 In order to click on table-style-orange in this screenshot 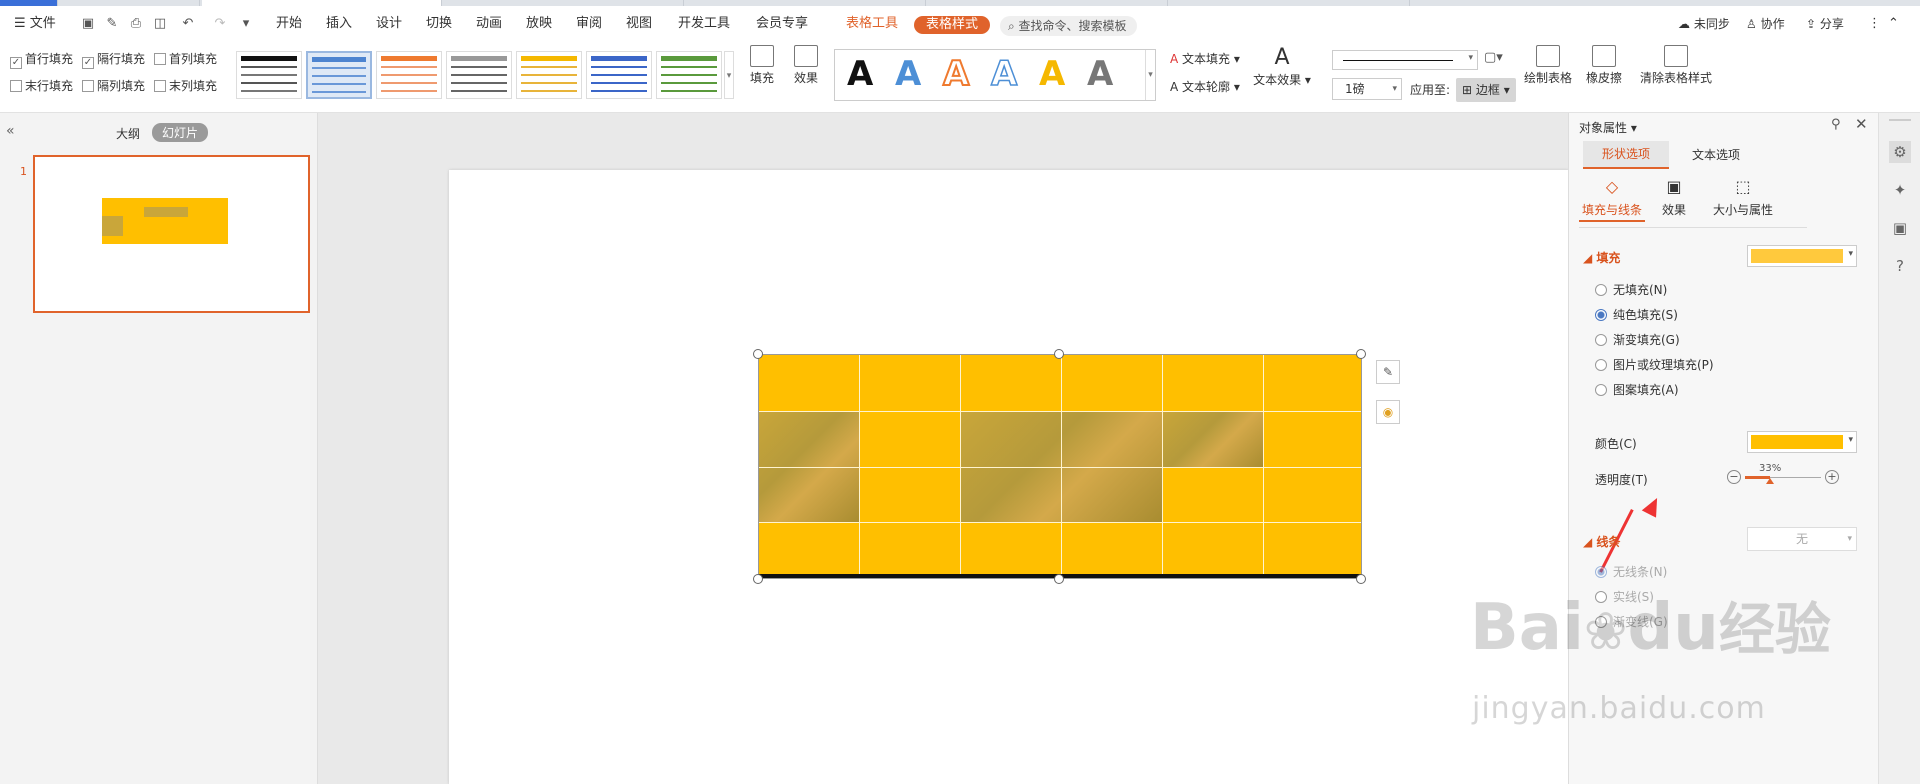, I will do `click(409, 75)`.